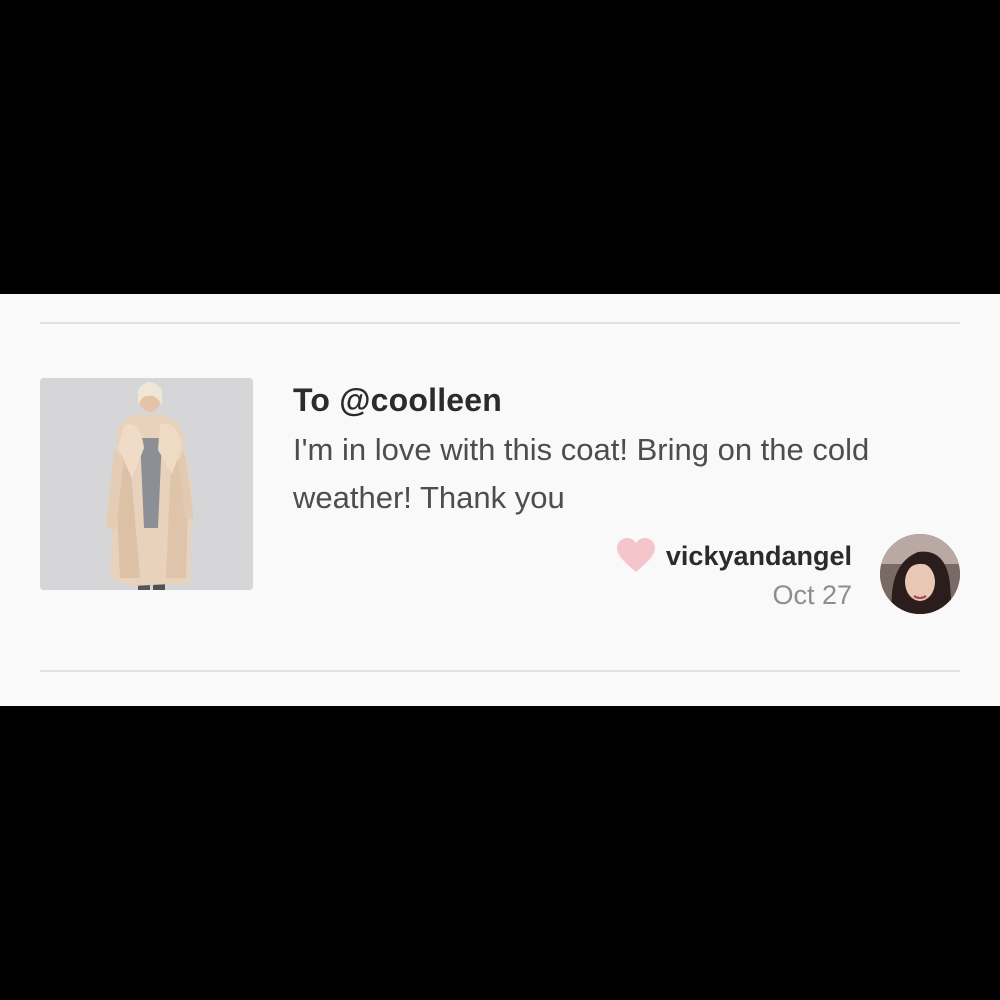 This screenshot has width=1000, height=1000. What do you see at coordinates (636, 556) in the screenshot?
I see `heart-icon` at bounding box center [636, 556].